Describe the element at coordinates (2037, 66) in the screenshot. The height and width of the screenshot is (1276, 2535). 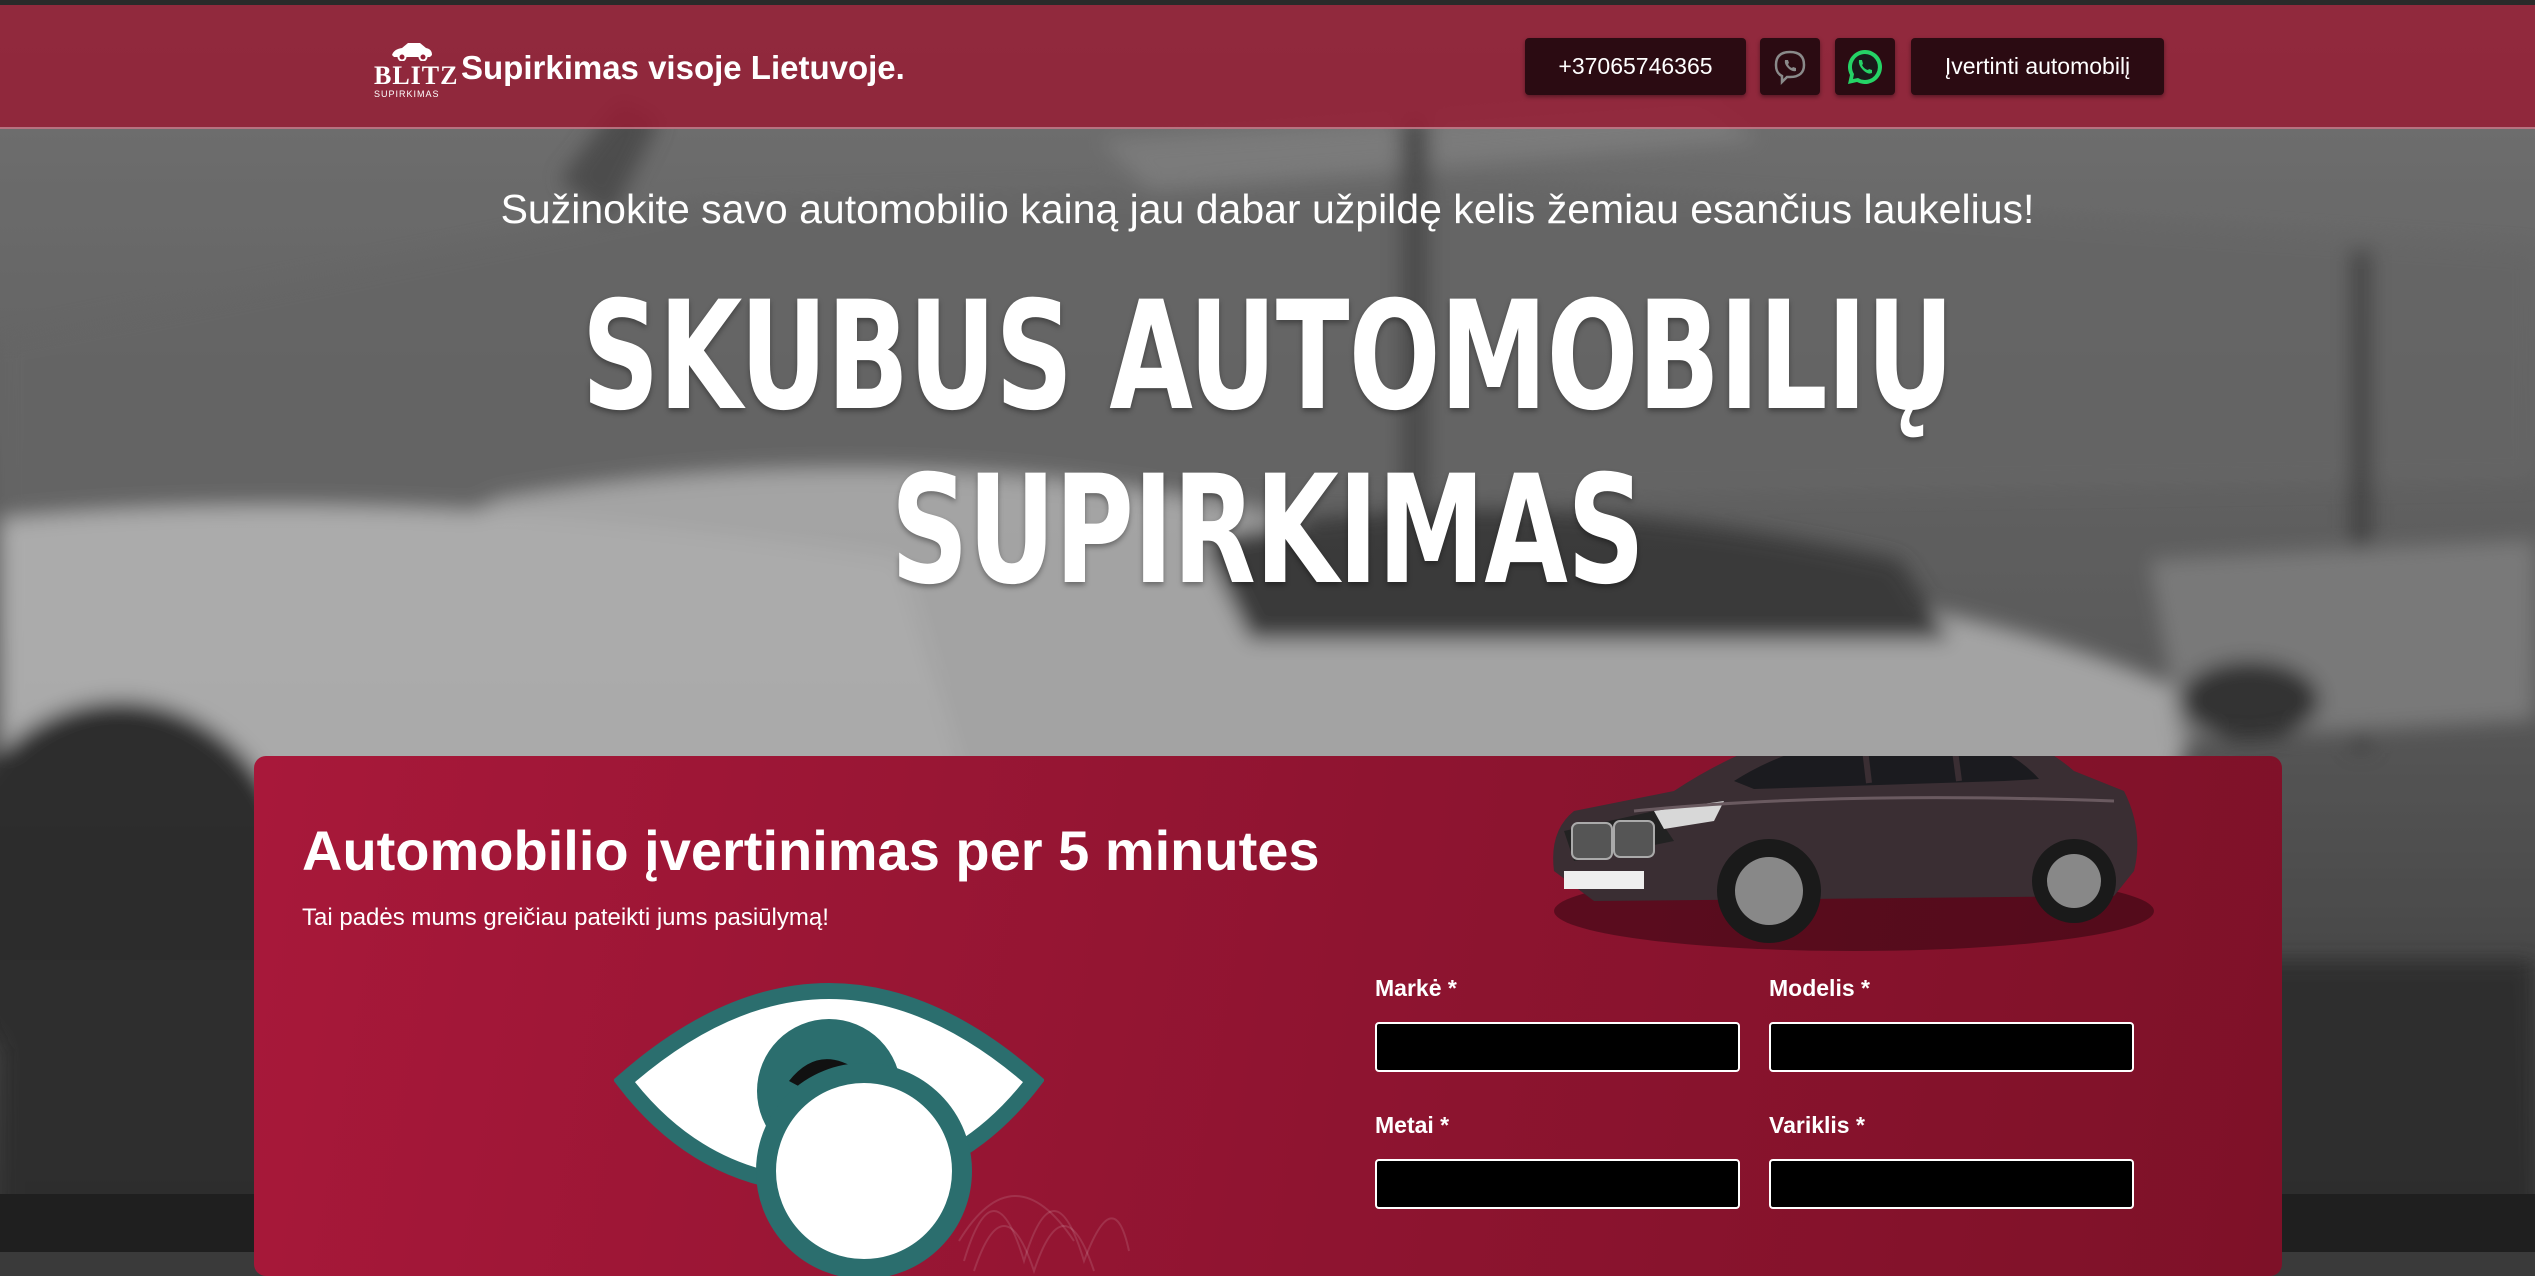
I see `evaluate-car-button: Įvertinti automobilį` at that location.